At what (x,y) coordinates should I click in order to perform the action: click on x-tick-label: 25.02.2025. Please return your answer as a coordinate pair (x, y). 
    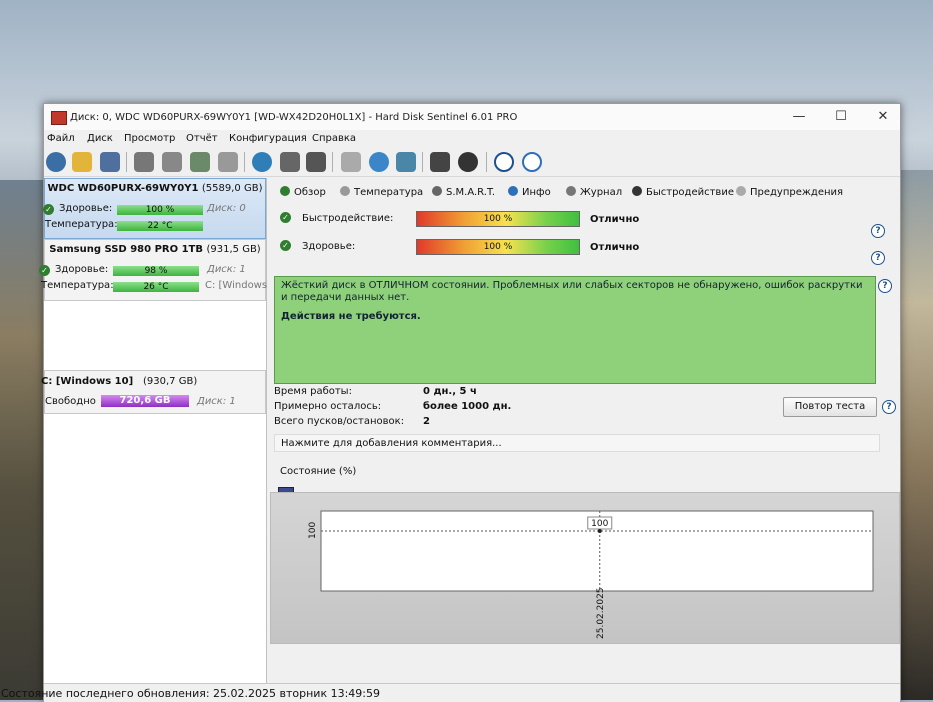
    Looking at the image, I should click on (601, 613).